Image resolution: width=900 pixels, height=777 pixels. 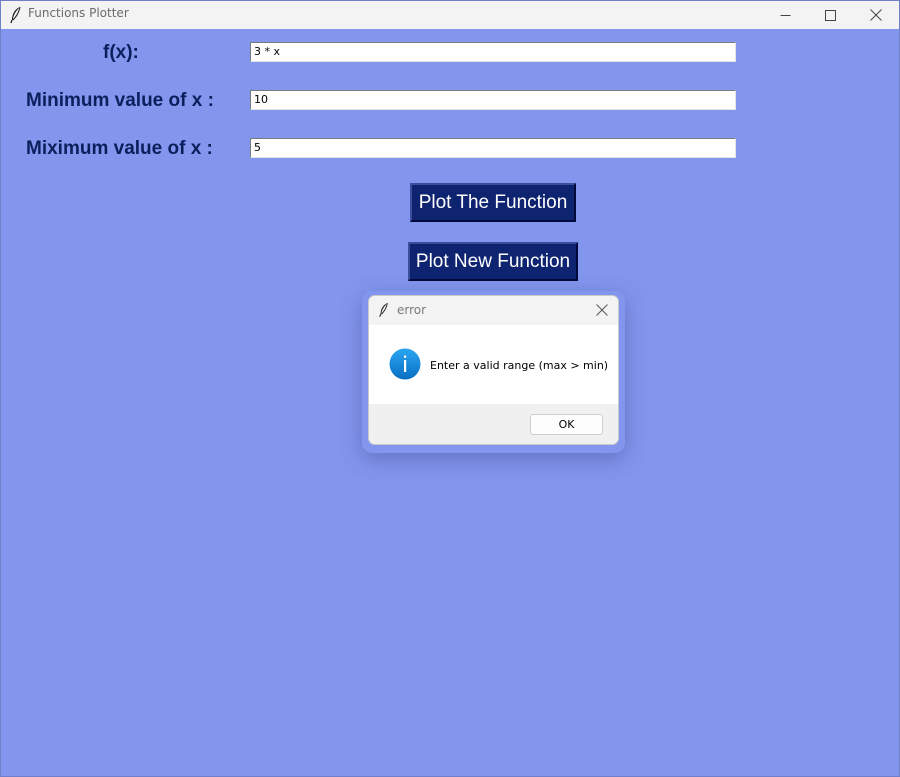 What do you see at coordinates (493, 100) in the screenshot?
I see `min-x-input: 10` at bounding box center [493, 100].